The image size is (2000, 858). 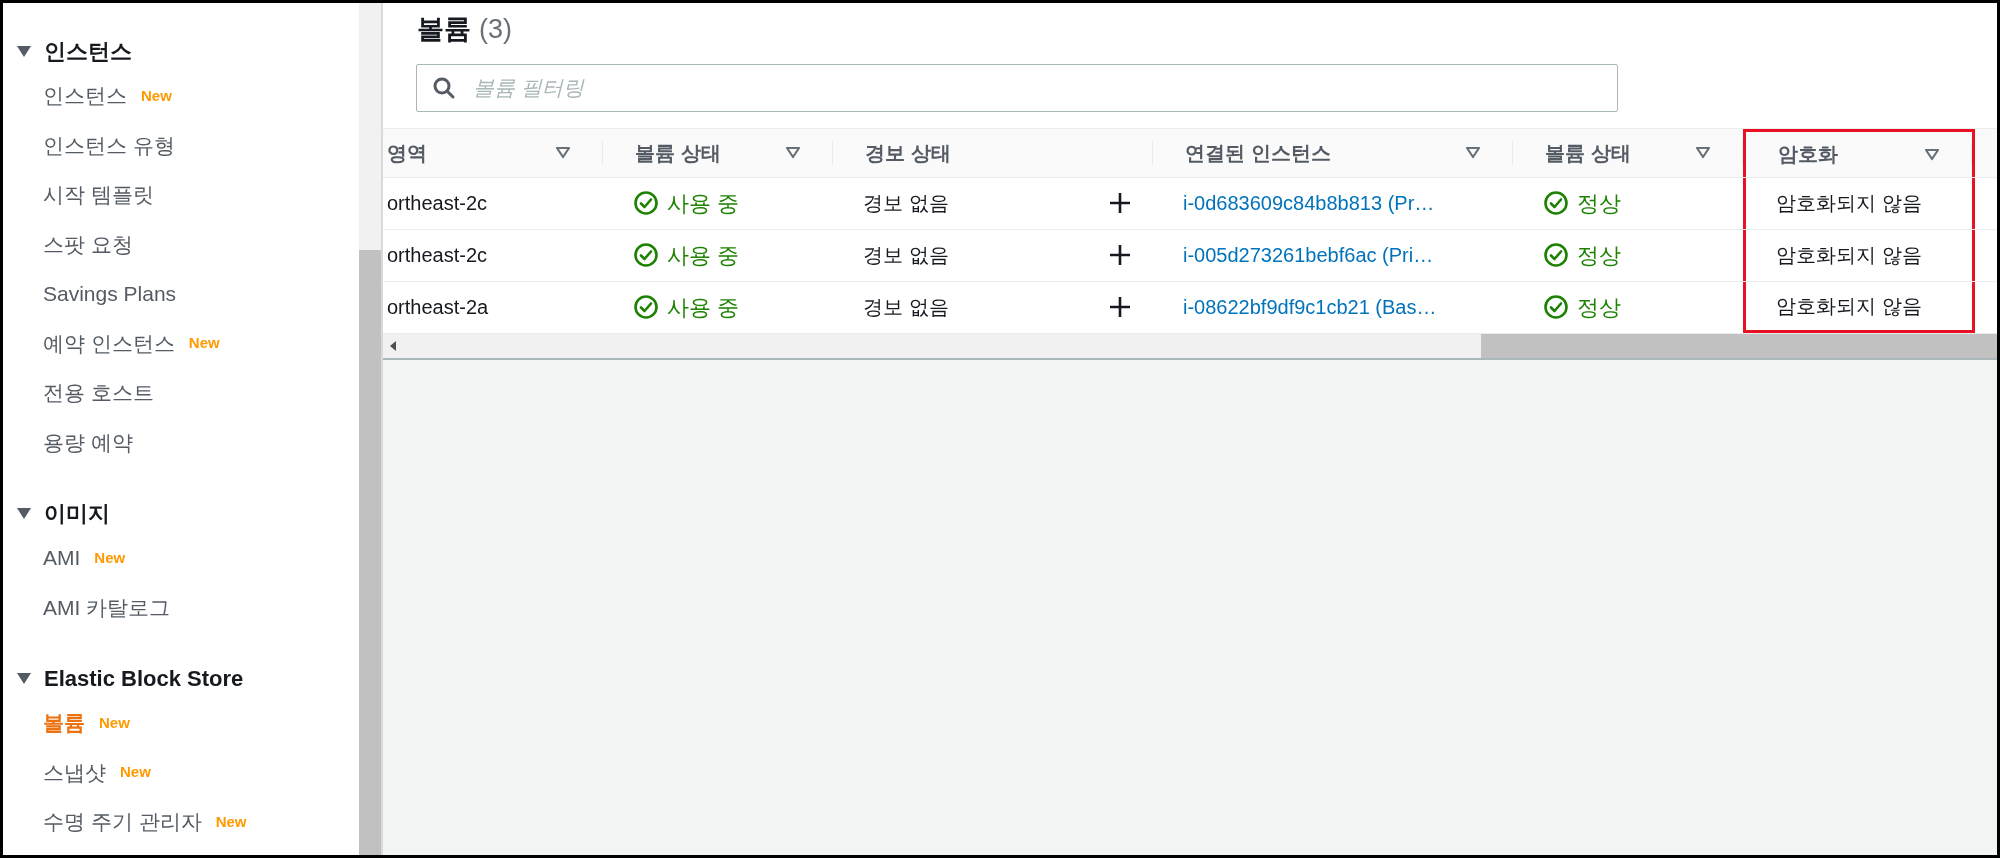 What do you see at coordinates (187, 513) in the screenshot?
I see `section-header: 이미지` at bounding box center [187, 513].